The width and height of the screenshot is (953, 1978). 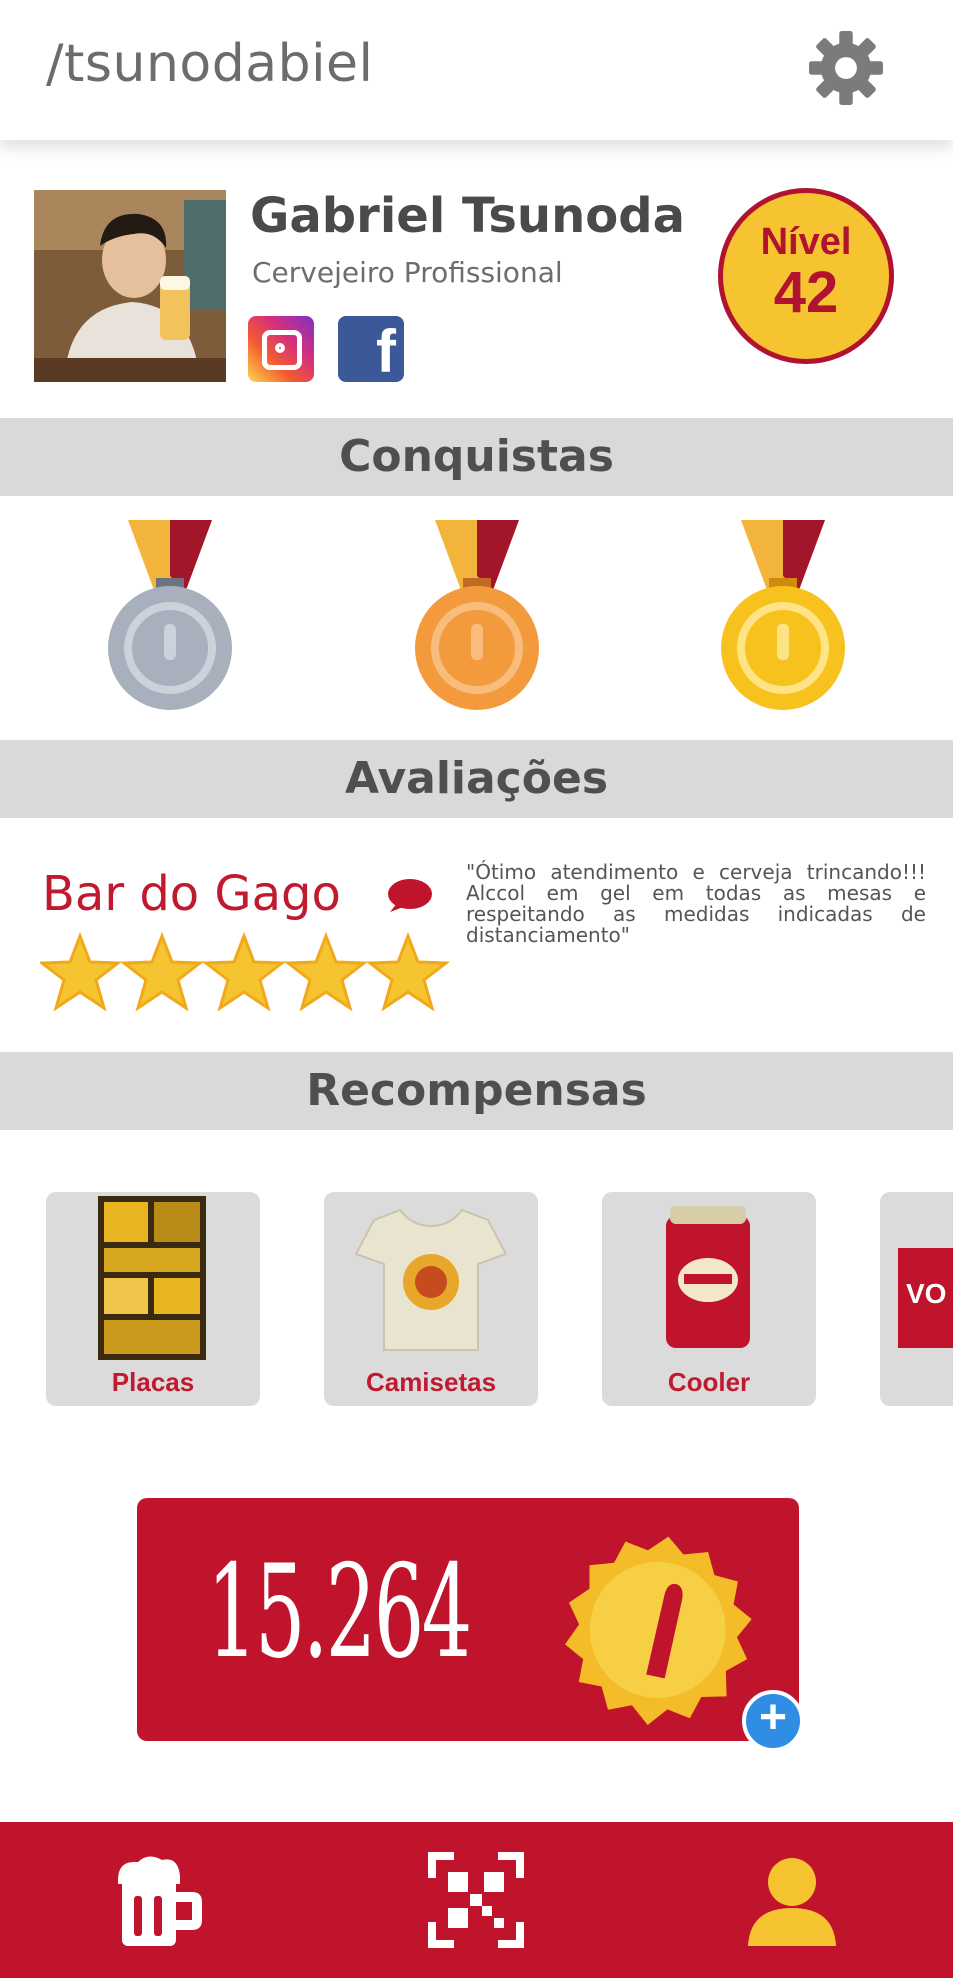 What do you see at coordinates (476, 70) in the screenshot?
I see `top-bar: /tsunodabiel` at bounding box center [476, 70].